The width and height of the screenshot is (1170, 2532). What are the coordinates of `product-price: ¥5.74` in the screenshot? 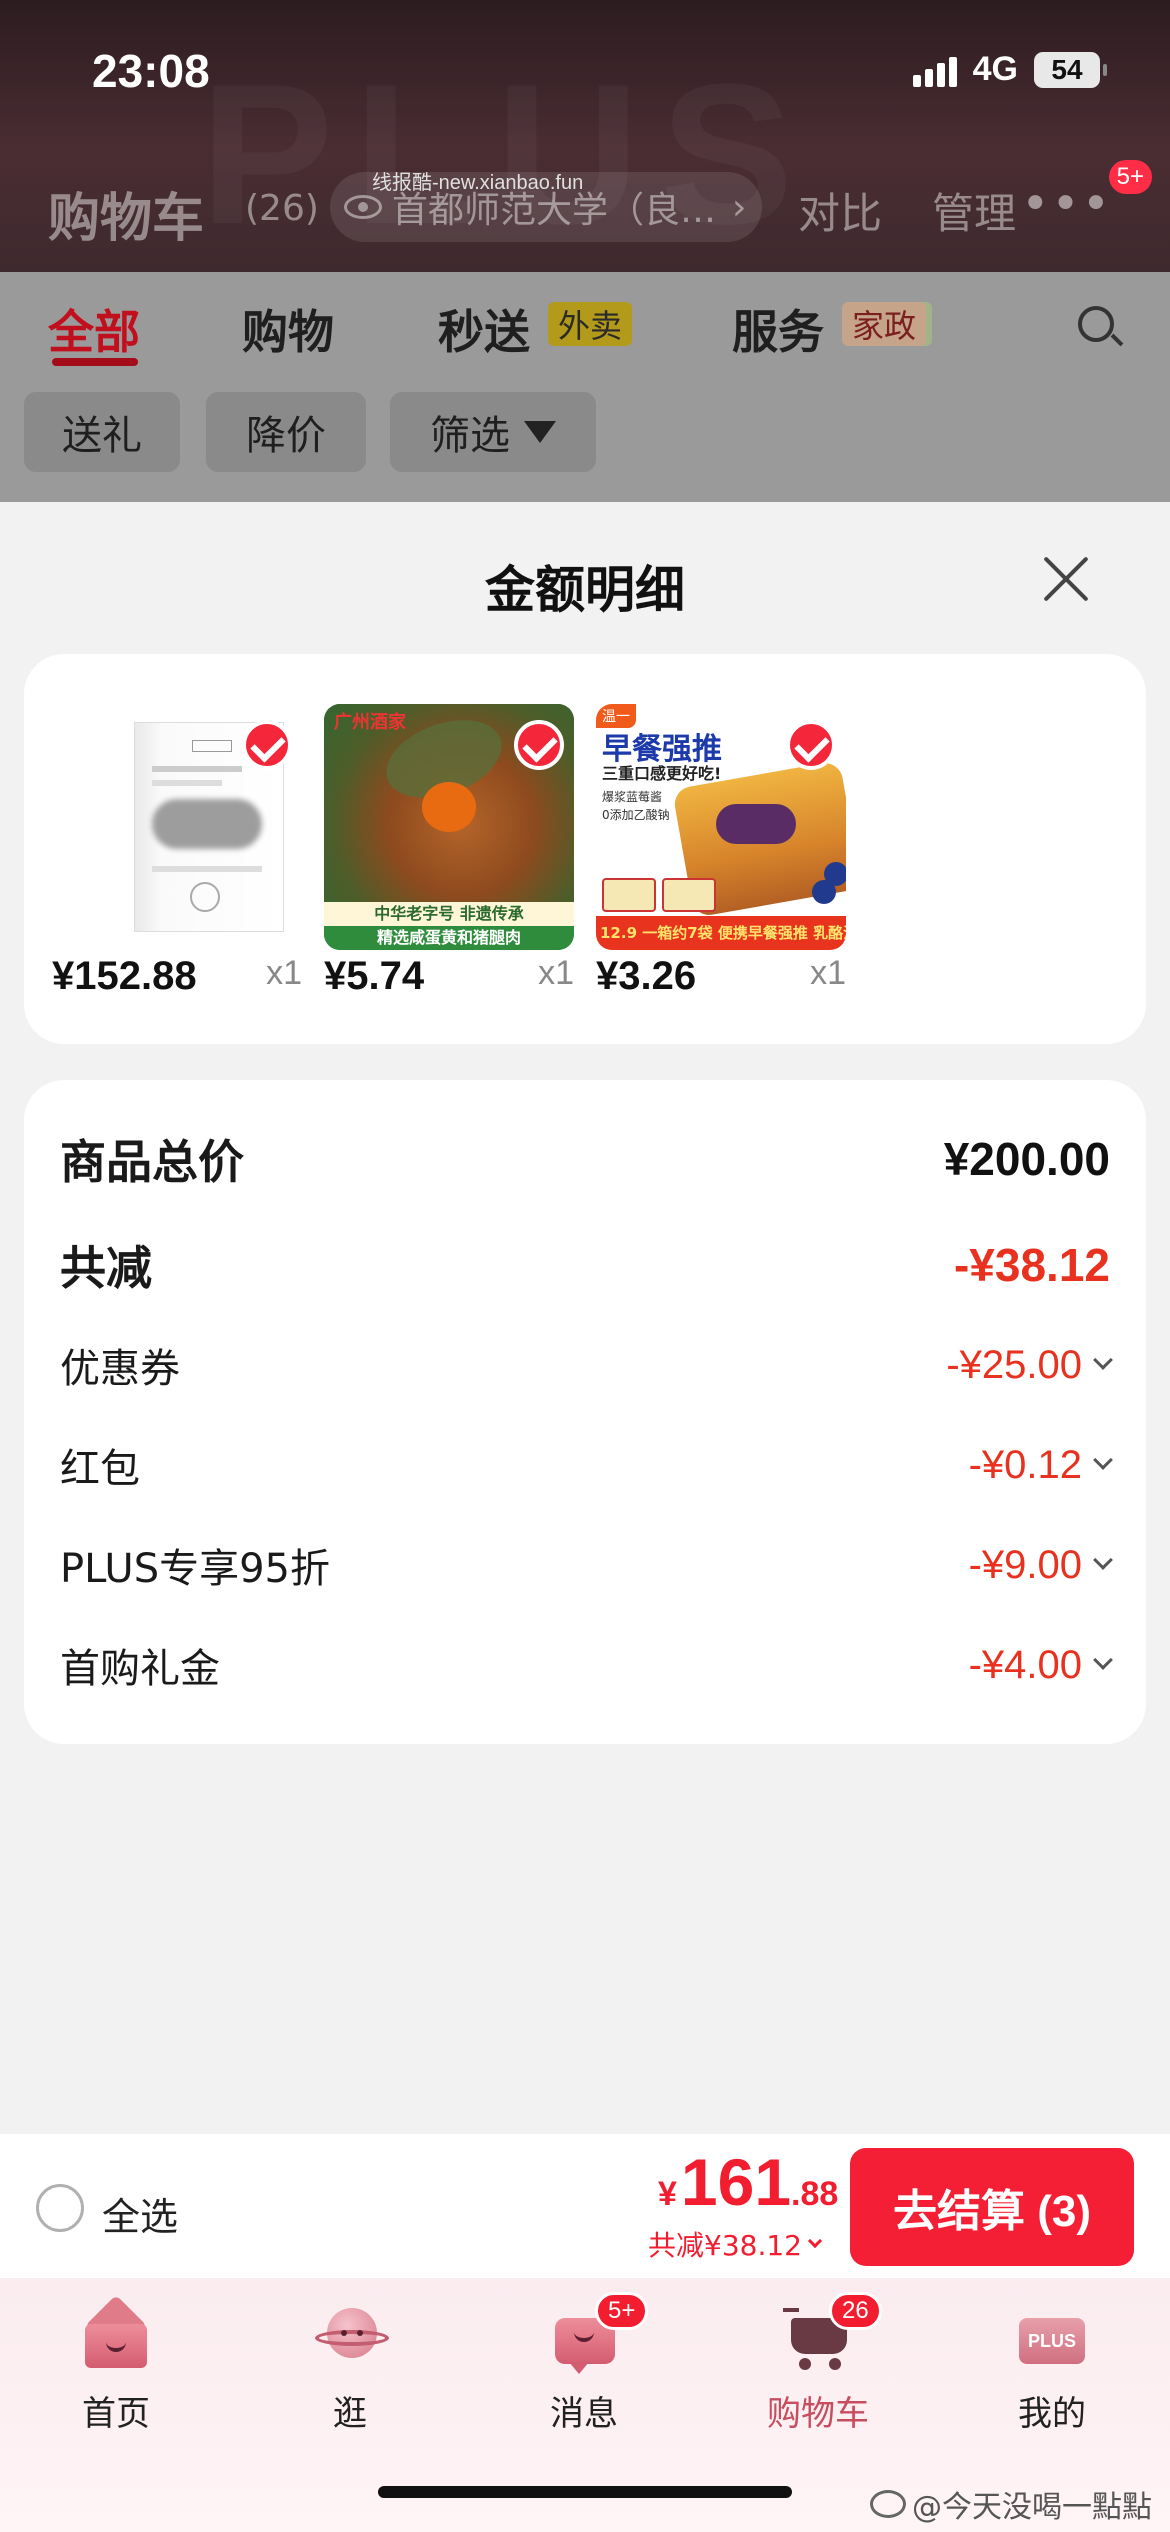 It's located at (374, 976).